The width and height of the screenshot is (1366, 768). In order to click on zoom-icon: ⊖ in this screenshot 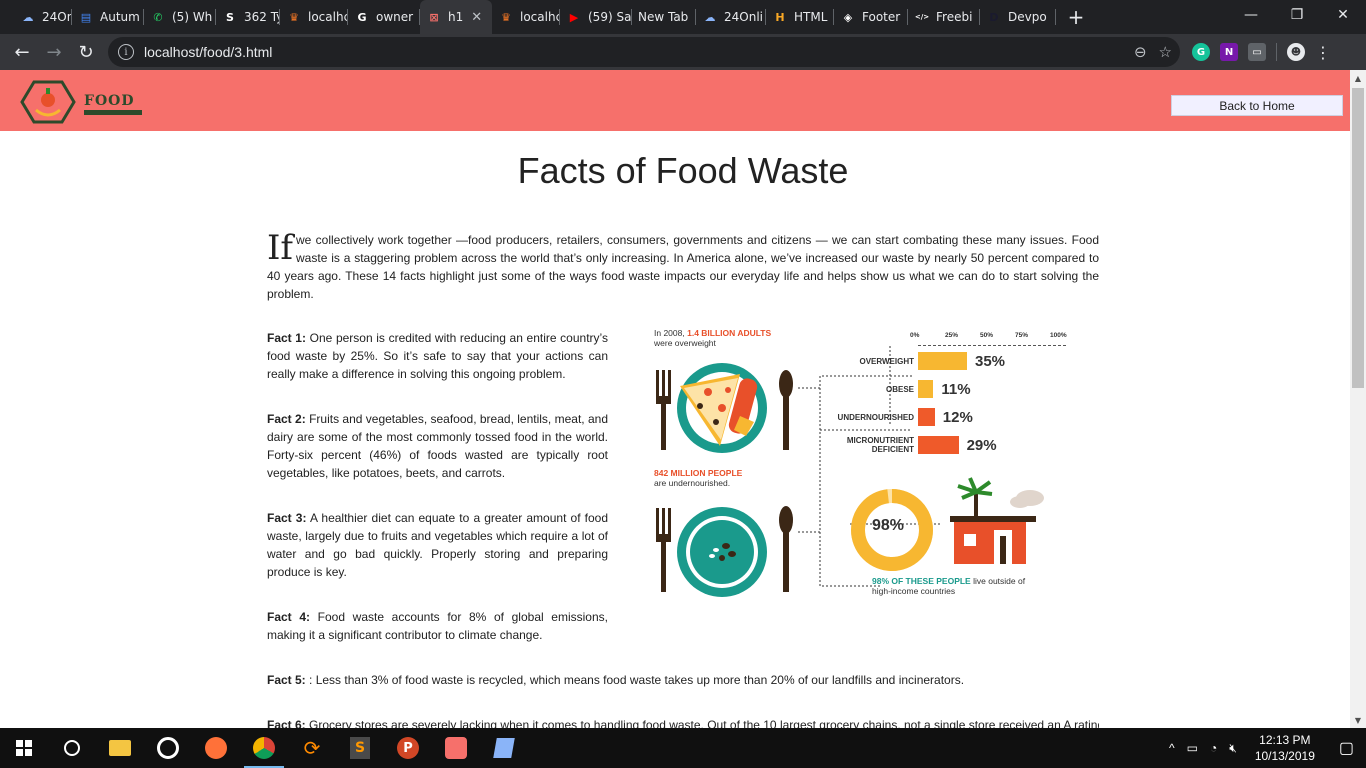, I will do `click(1140, 52)`.